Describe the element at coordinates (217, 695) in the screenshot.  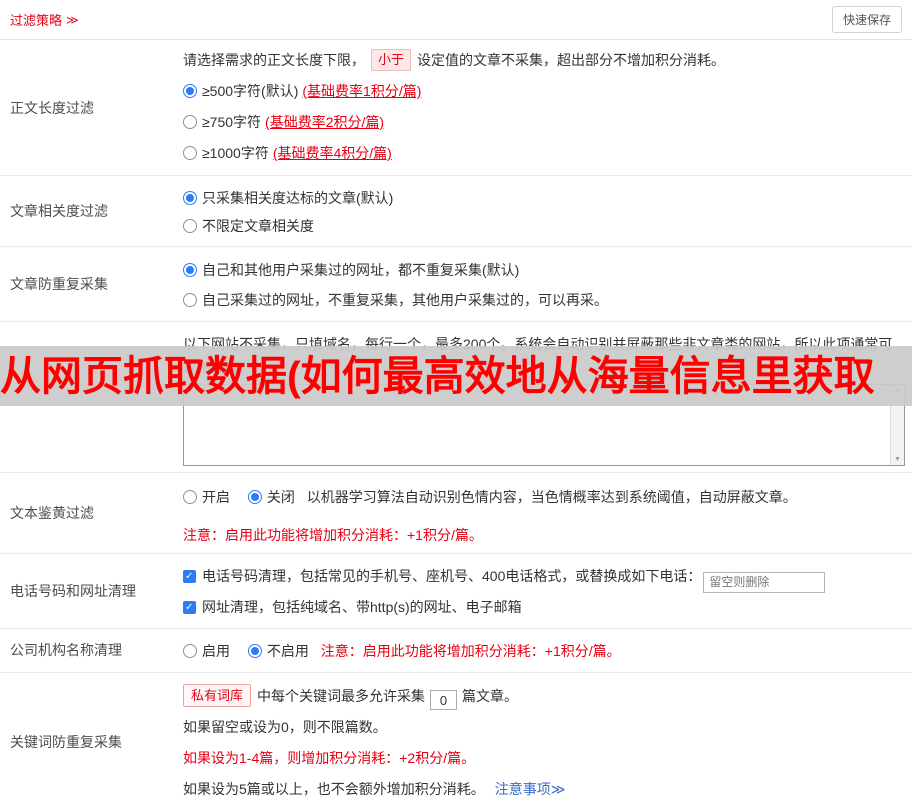
I see `private-dictionary-tag: 私有词库` at that location.